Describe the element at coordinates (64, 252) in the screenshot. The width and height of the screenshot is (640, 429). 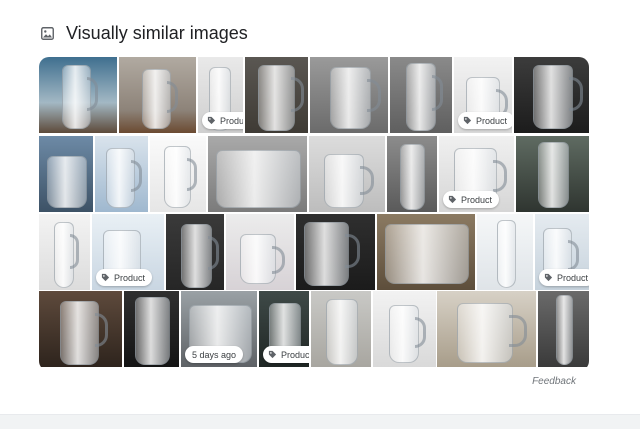
I see `image-thumbnail-claret-jug-white` at that location.